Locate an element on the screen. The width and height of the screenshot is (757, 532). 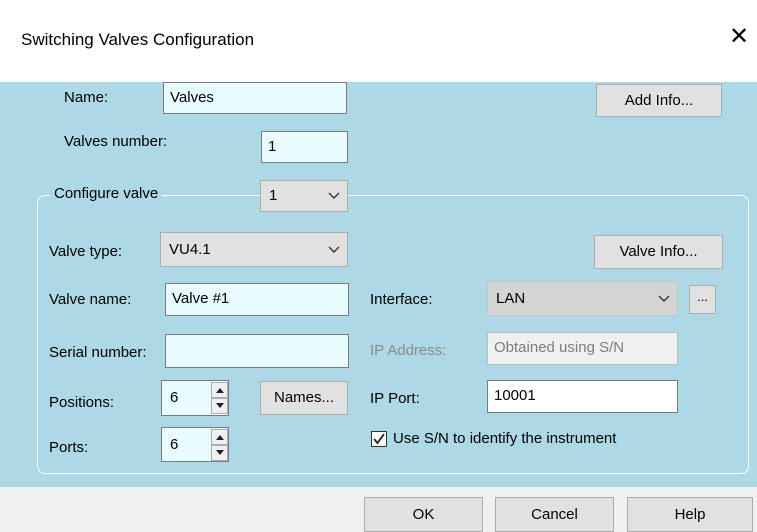
checkmark-icon is located at coordinates (379, 439).